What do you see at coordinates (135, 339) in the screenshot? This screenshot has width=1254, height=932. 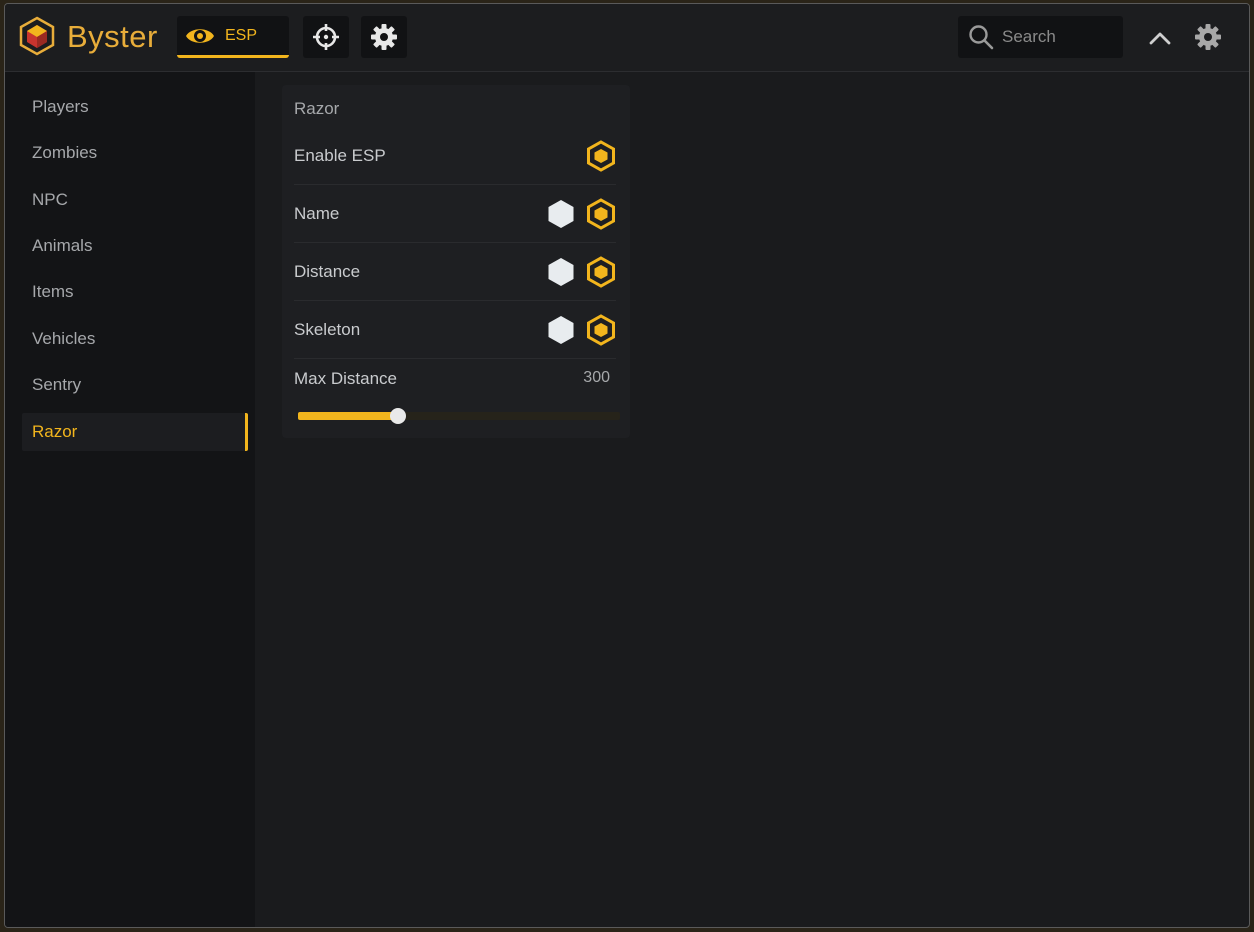 I see `sidebar-item-vehicles: Vehicles` at bounding box center [135, 339].